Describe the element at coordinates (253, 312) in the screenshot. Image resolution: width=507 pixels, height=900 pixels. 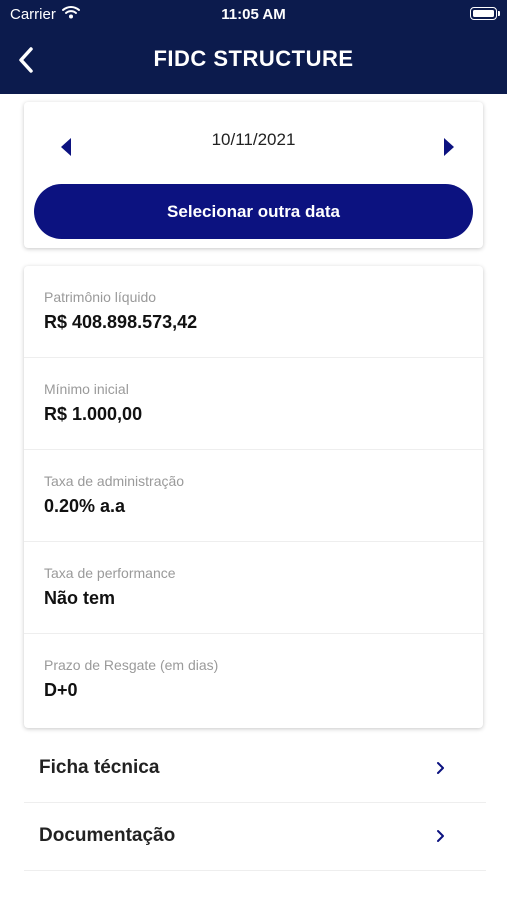
I see `info-row-net-assets: Patrimônio líquido R$ 408.898.573,42` at that location.